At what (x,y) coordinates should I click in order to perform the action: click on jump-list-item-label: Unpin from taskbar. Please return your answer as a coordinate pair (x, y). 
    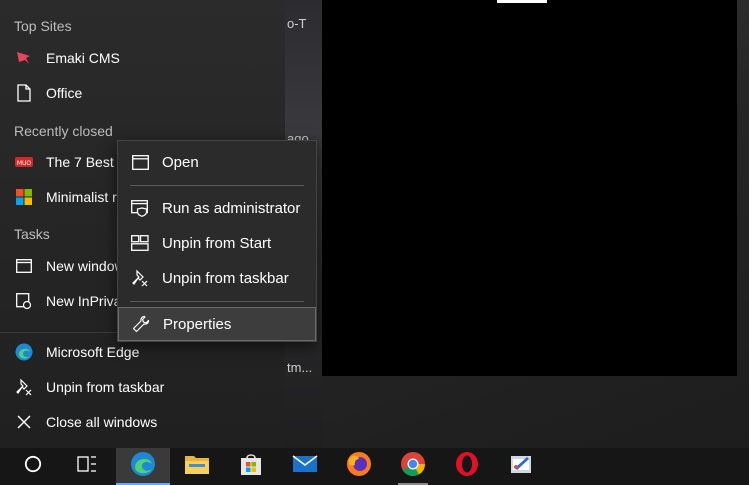
    Looking at the image, I should click on (105, 387).